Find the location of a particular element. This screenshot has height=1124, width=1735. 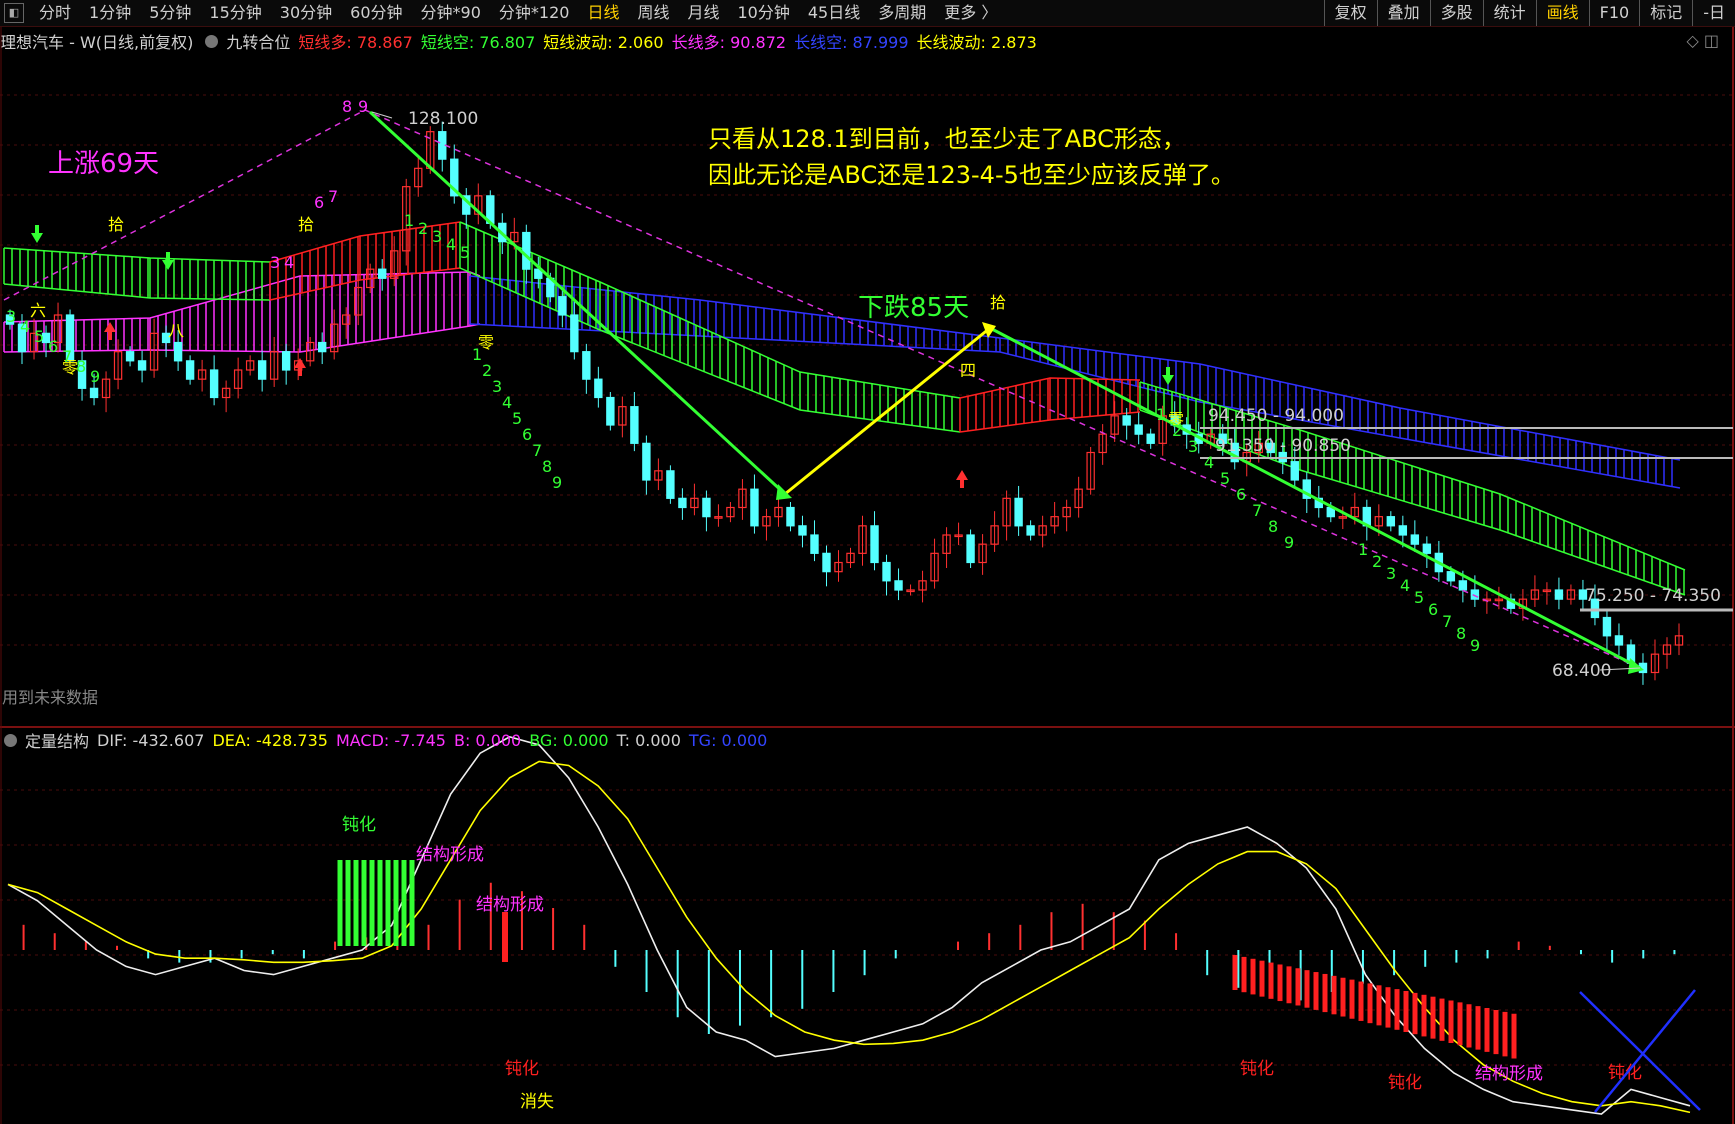

nine-count-a: 8 is located at coordinates (81, 366).